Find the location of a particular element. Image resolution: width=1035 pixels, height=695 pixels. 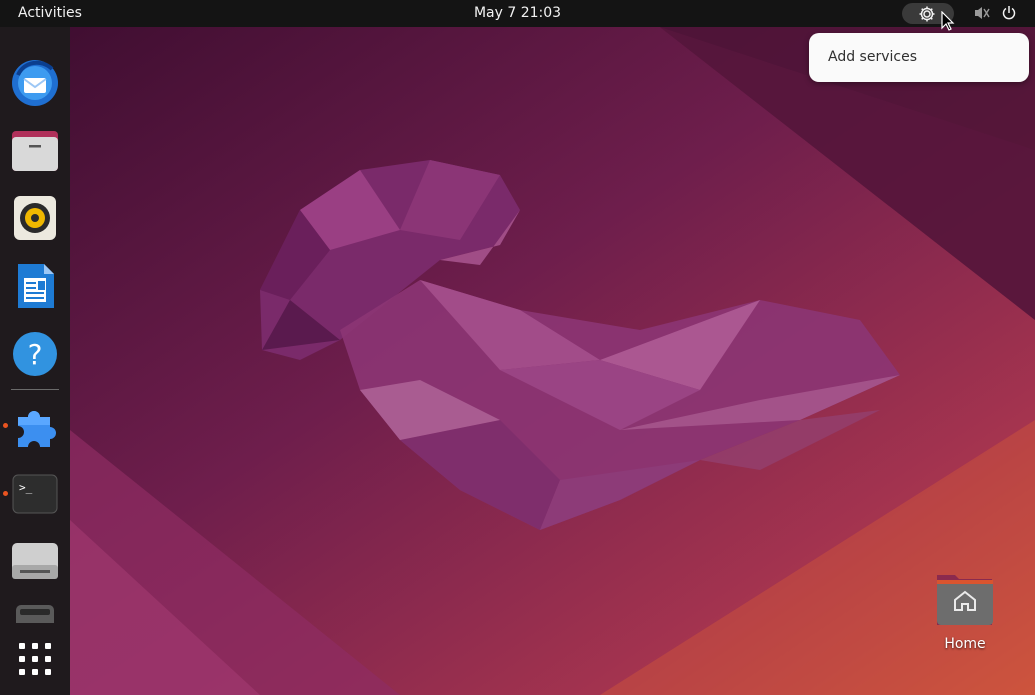

dock-disk is located at coordinates (35, 562).